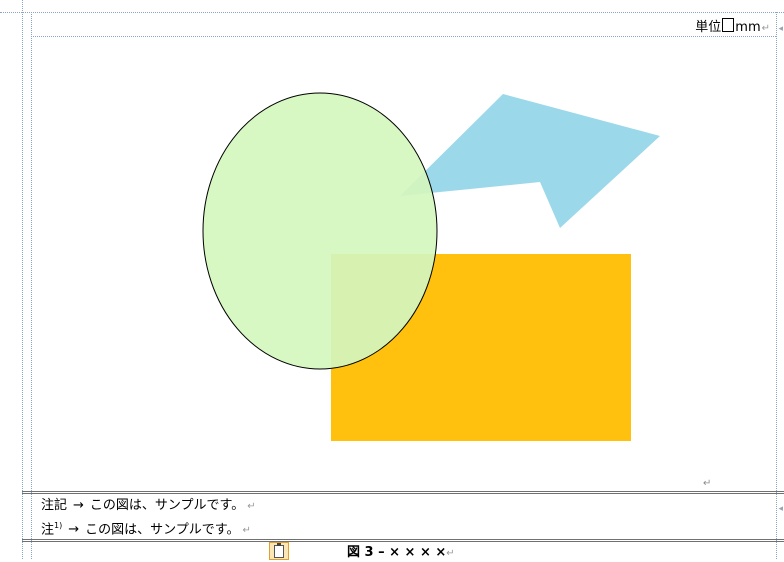 Image resolution: width=784 pixels, height=562 pixels. I want to click on caption-text: 図 3 – × × × ×, so click(397, 552).